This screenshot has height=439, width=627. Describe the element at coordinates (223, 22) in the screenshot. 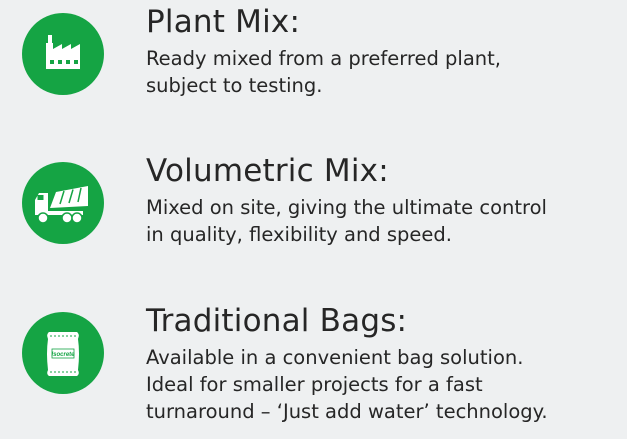

I see `item-title: Plant Mix:` at that location.